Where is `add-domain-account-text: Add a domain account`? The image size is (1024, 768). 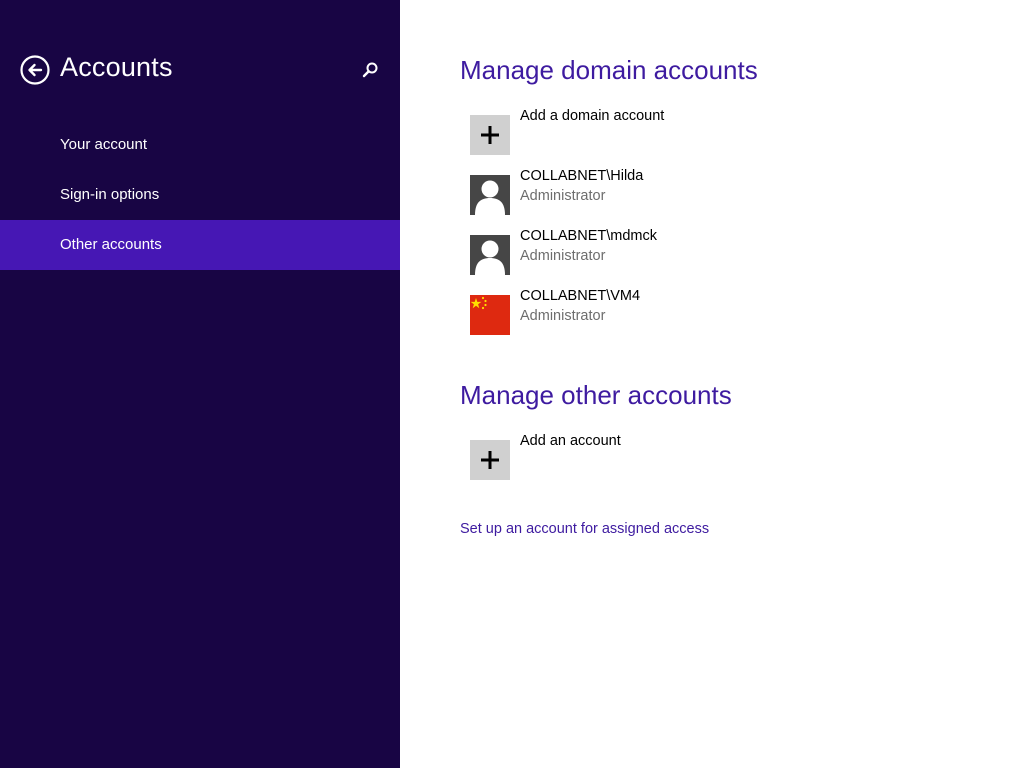
add-domain-account-text: Add a domain account is located at coordinates (592, 116).